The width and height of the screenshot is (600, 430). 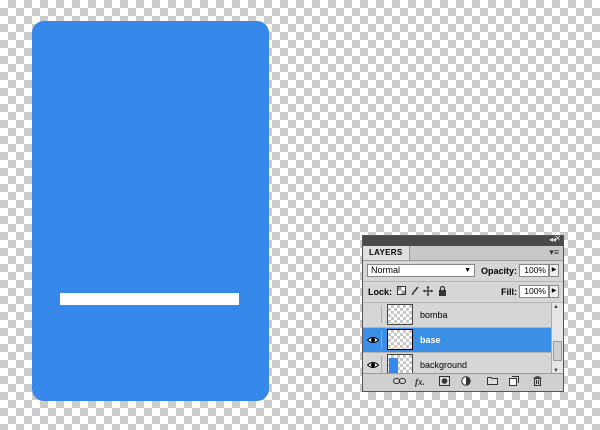 What do you see at coordinates (401, 291) in the screenshot?
I see `lock-transparent-icon` at bounding box center [401, 291].